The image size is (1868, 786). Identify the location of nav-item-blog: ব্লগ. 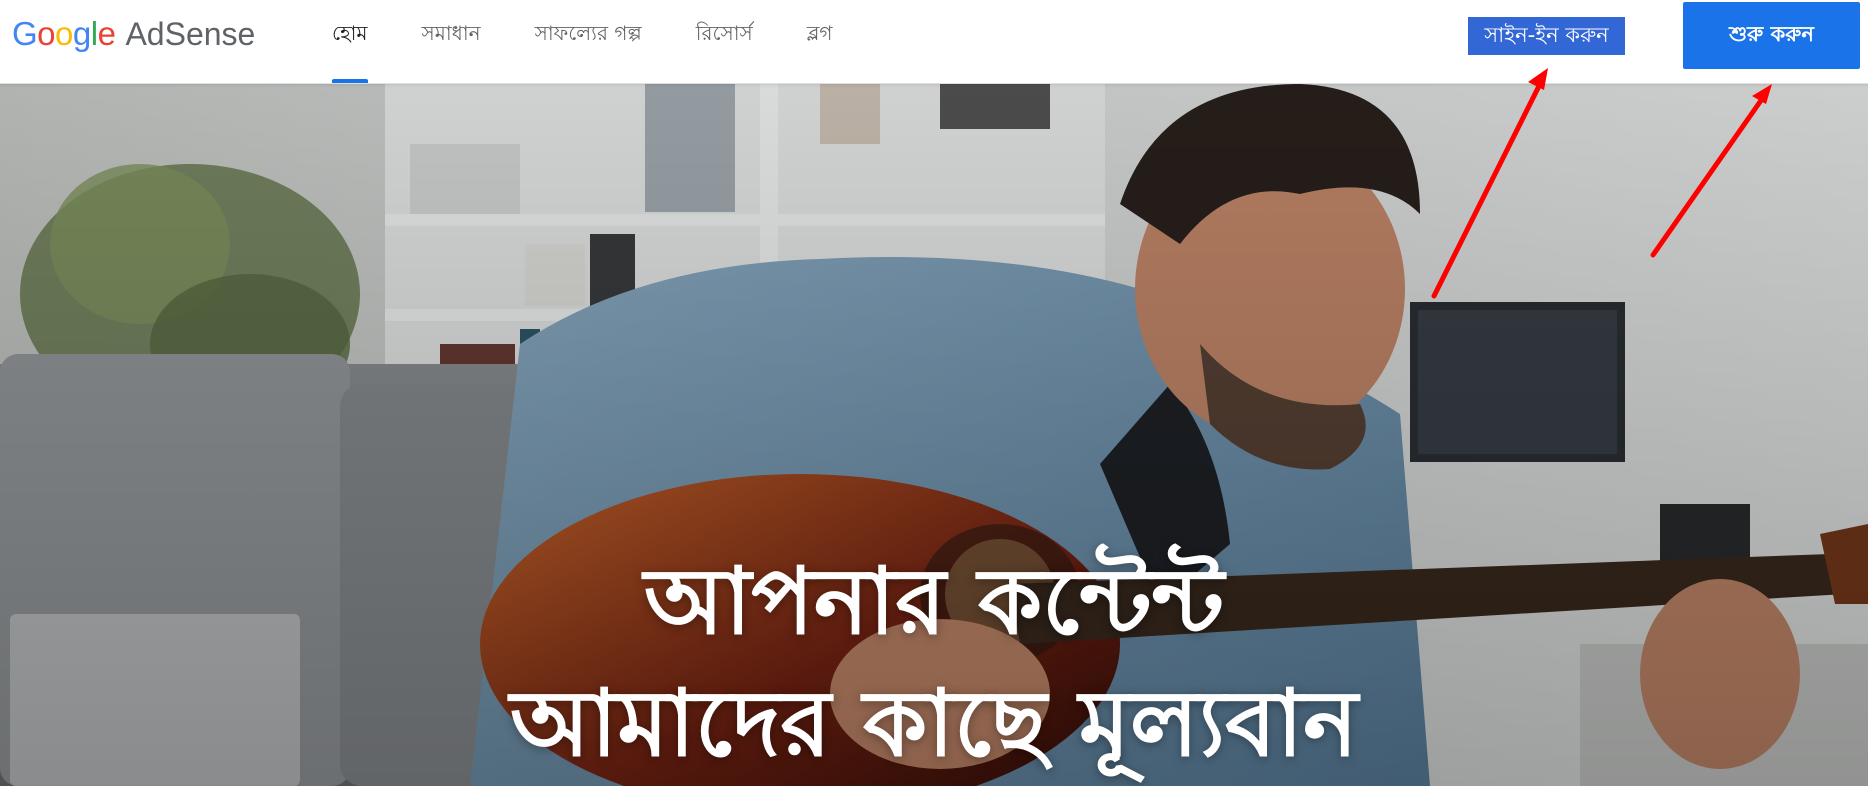
(820, 35).